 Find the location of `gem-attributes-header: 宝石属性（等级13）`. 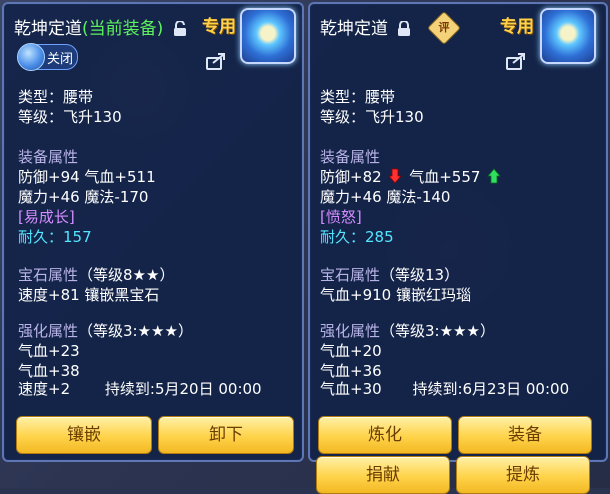

gem-attributes-header: 宝石属性（等级13） is located at coordinates (389, 274).